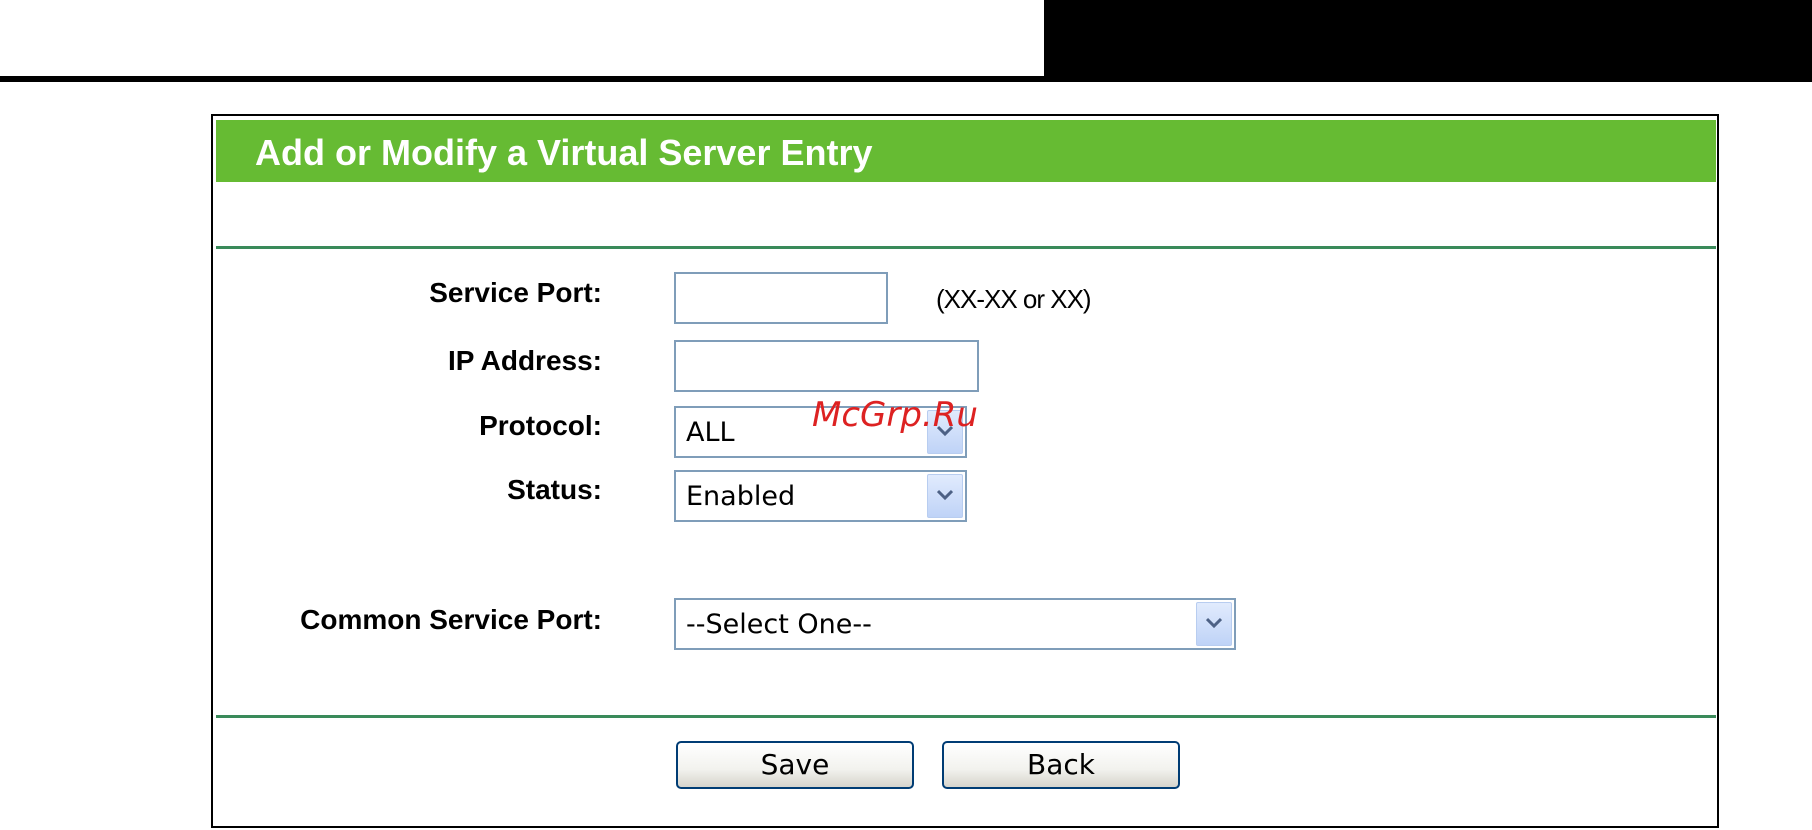 This screenshot has width=1812, height=830. What do you see at coordinates (451, 619) in the screenshot?
I see `common-service-port-label: Common Service Port:` at bounding box center [451, 619].